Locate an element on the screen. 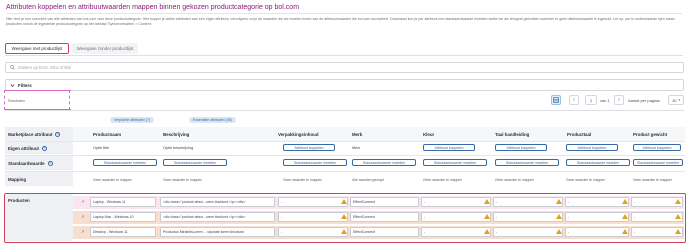  per-page-select: 10 ▾ is located at coordinates (676, 100).